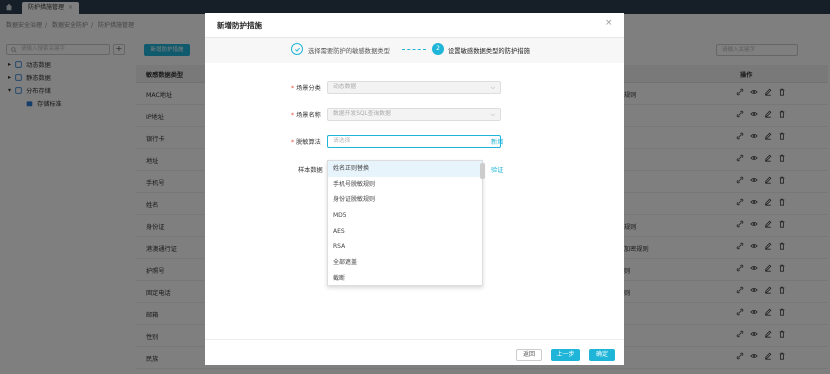  Describe the element at coordinates (414, 87) in the screenshot. I see `scene-category-select: 动态数据 ⌵` at that location.